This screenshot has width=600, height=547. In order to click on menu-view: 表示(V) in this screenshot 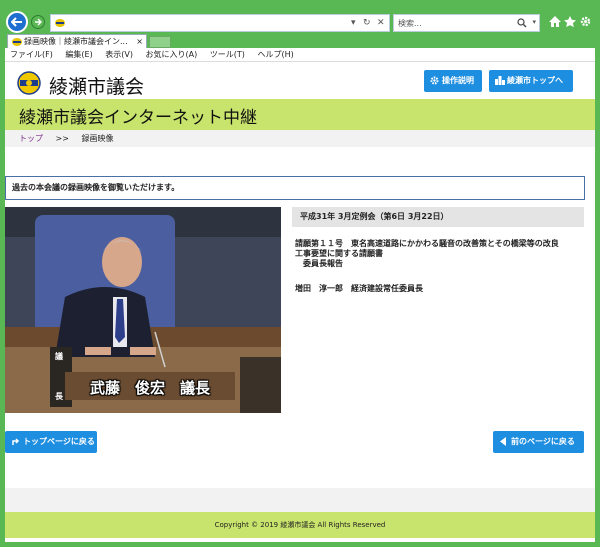, I will do `click(119, 55)`.